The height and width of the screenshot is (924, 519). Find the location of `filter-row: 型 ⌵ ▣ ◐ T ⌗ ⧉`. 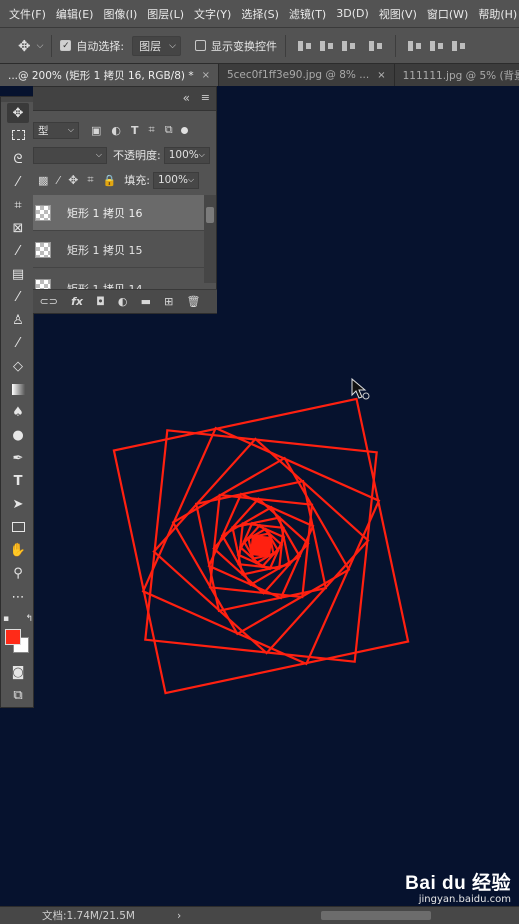

filter-row: 型 ⌵ ▣ ◐ T ⌗ ⧉ is located at coordinates (125, 130).